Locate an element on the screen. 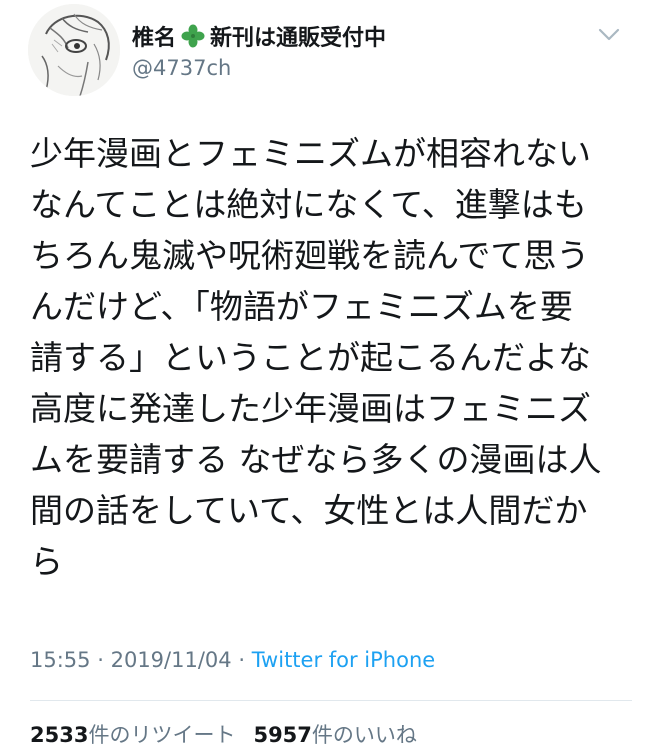 The image size is (650, 756). tweet-line: ら is located at coordinates (46, 561).